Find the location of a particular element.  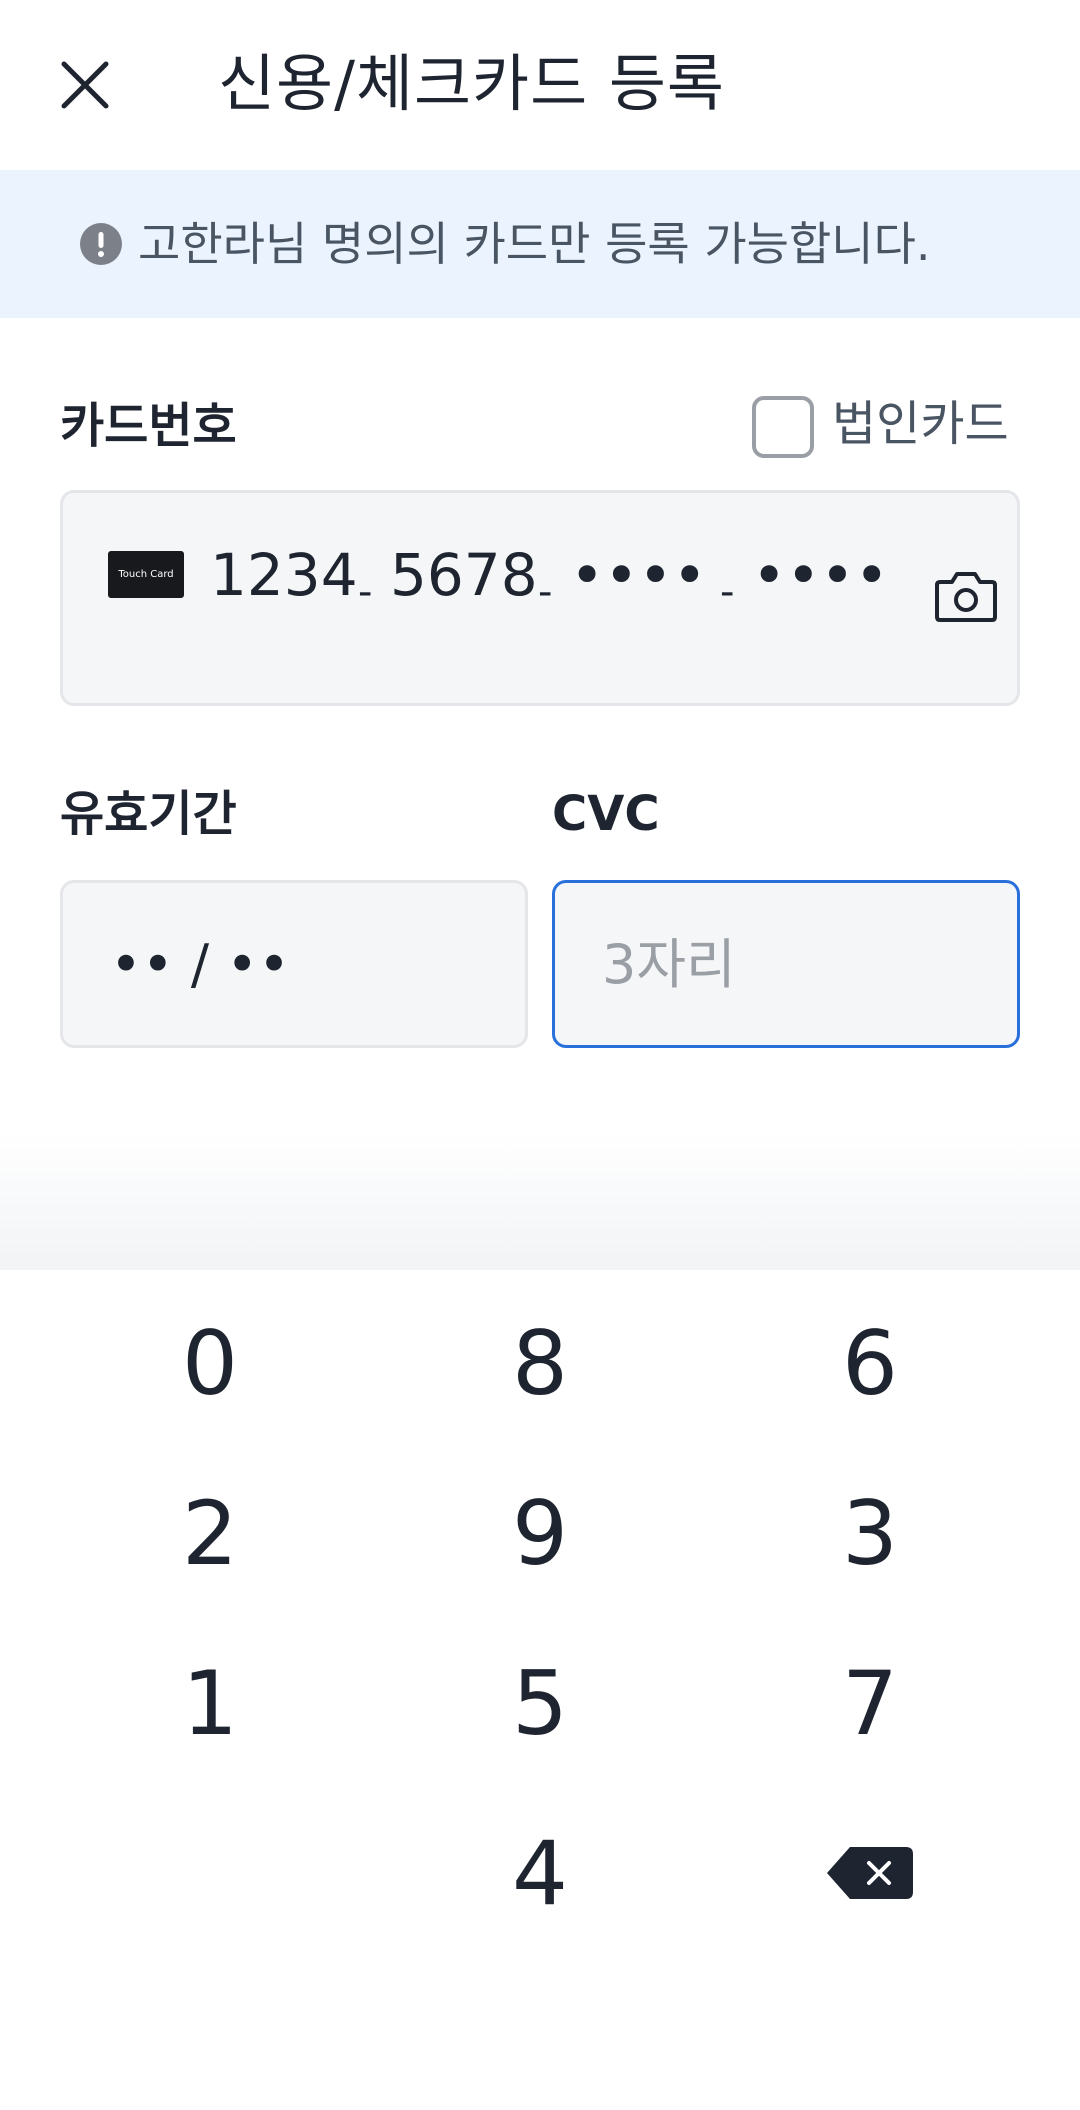

key-0: 0 is located at coordinates (210, 1363).